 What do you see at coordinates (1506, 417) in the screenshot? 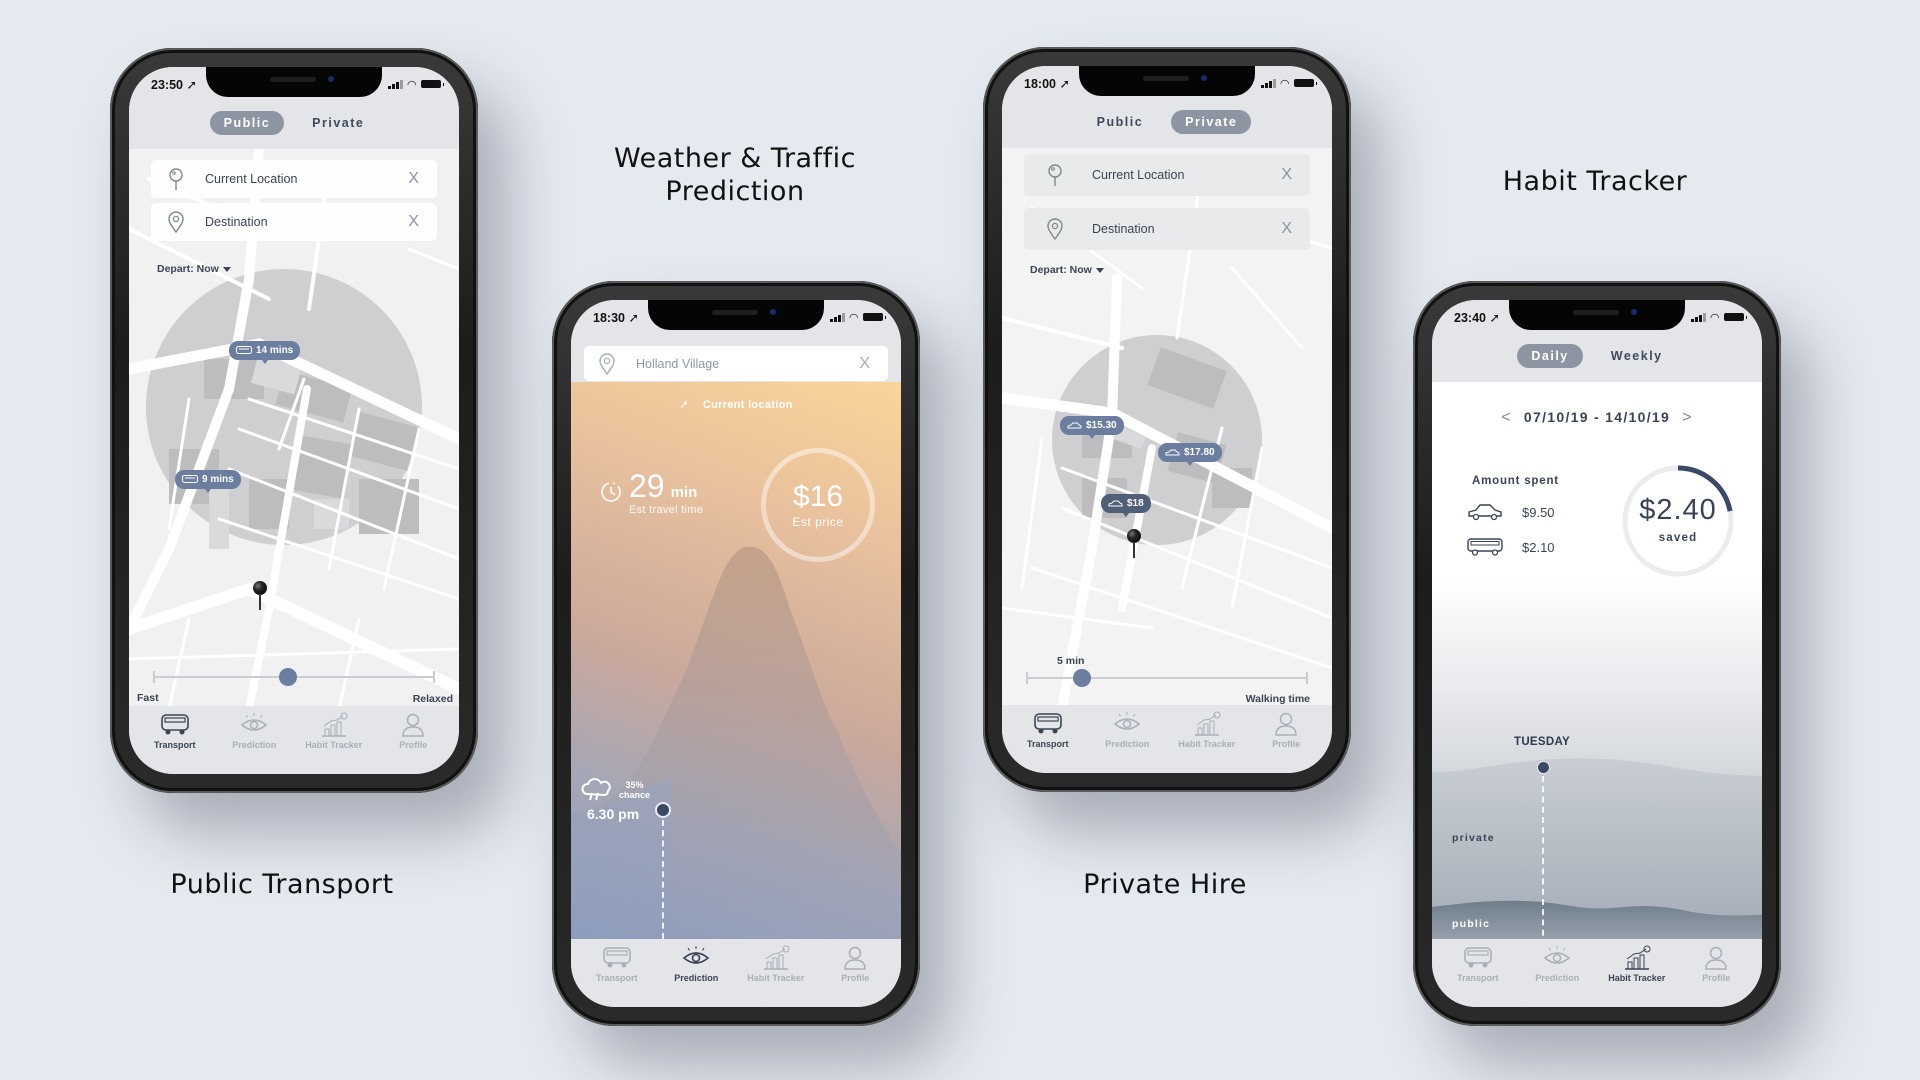
I see `prev-week-button: <` at bounding box center [1506, 417].